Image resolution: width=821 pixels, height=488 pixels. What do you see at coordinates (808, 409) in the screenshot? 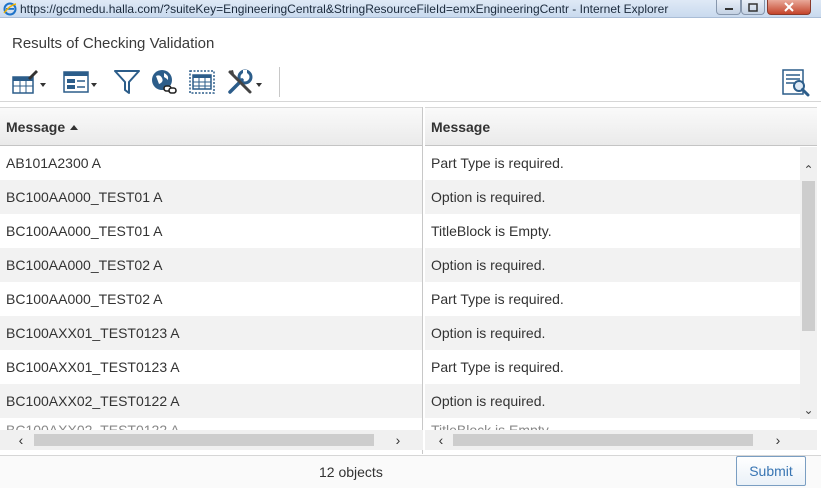
I see `scroll-down-icon: ⌄` at bounding box center [808, 409].